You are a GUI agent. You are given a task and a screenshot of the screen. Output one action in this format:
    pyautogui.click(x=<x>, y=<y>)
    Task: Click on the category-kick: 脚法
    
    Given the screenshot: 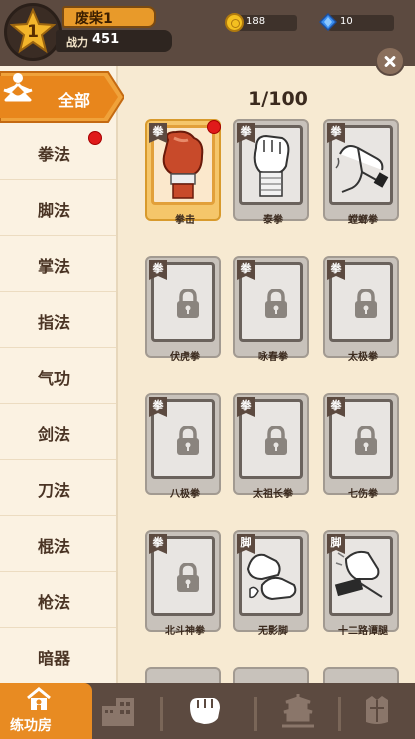 What is the action you would take?
    pyautogui.click(x=58, y=208)
    